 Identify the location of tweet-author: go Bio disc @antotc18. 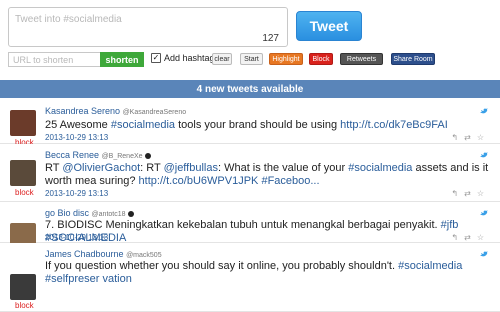
(90, 213).